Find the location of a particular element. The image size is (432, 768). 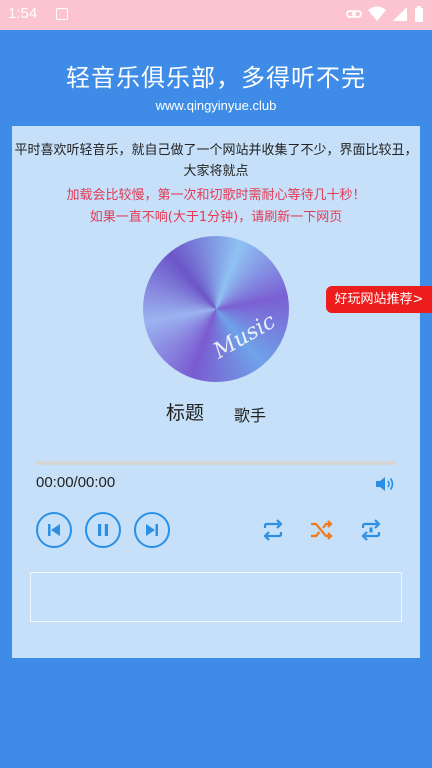

pause-icon is located at coordinates (103, 530).